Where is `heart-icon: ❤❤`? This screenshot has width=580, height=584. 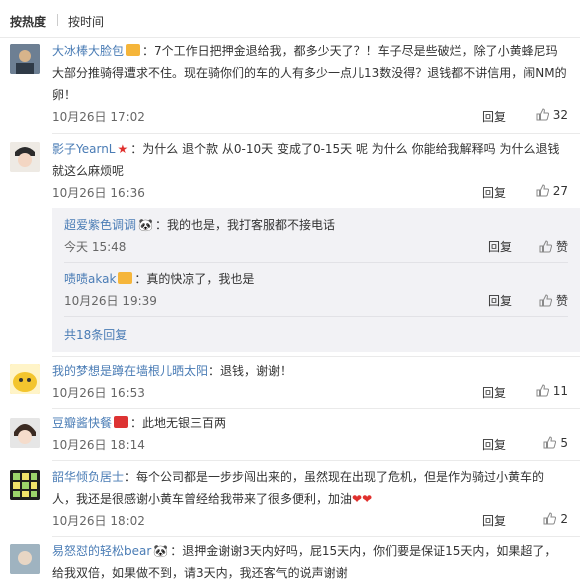 heart-icon: ❤❤ is located at coordinates (362, 499).